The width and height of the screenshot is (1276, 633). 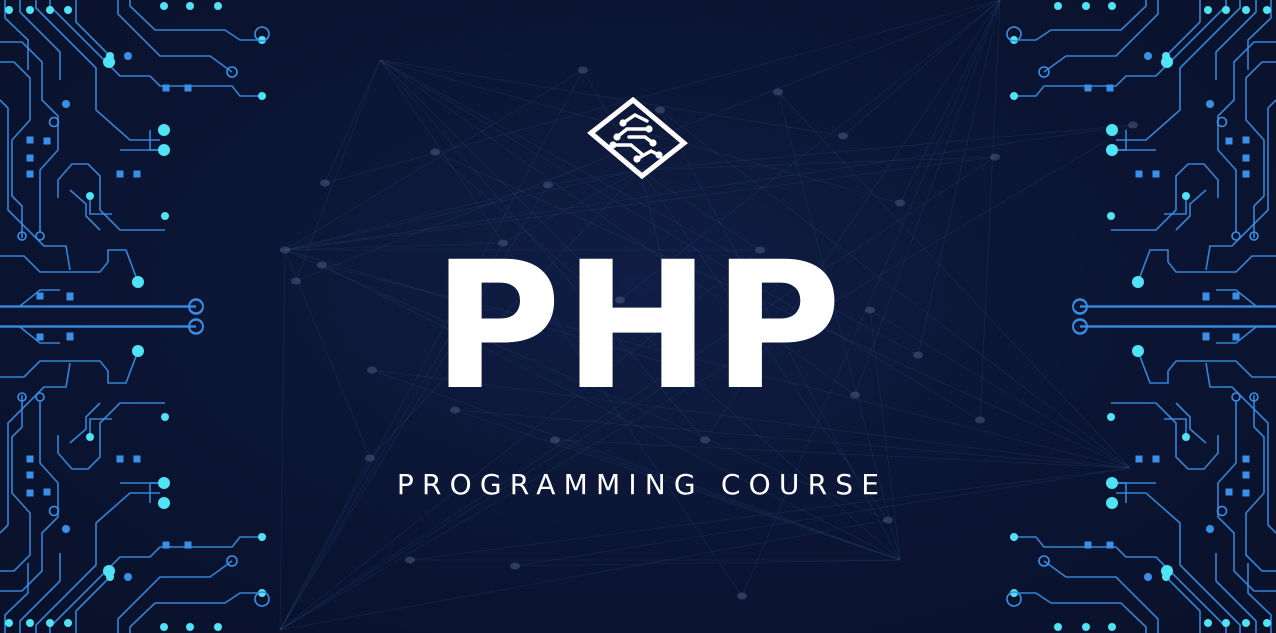 What do you see at coordinates (642, 484) in the screenshot?
I see `course-subtitle: PROGRAMMING COURSE` at bounding box center [642, 484].